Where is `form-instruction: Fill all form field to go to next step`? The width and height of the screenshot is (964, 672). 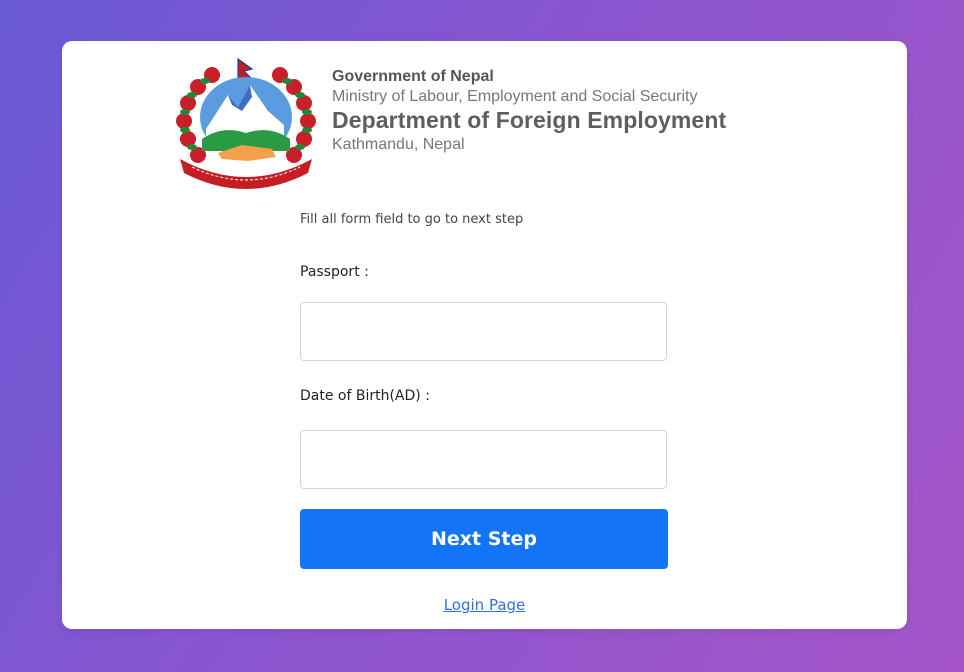
form-instruction: Fill all form field to go to next step is located at coordinates (412, 219).